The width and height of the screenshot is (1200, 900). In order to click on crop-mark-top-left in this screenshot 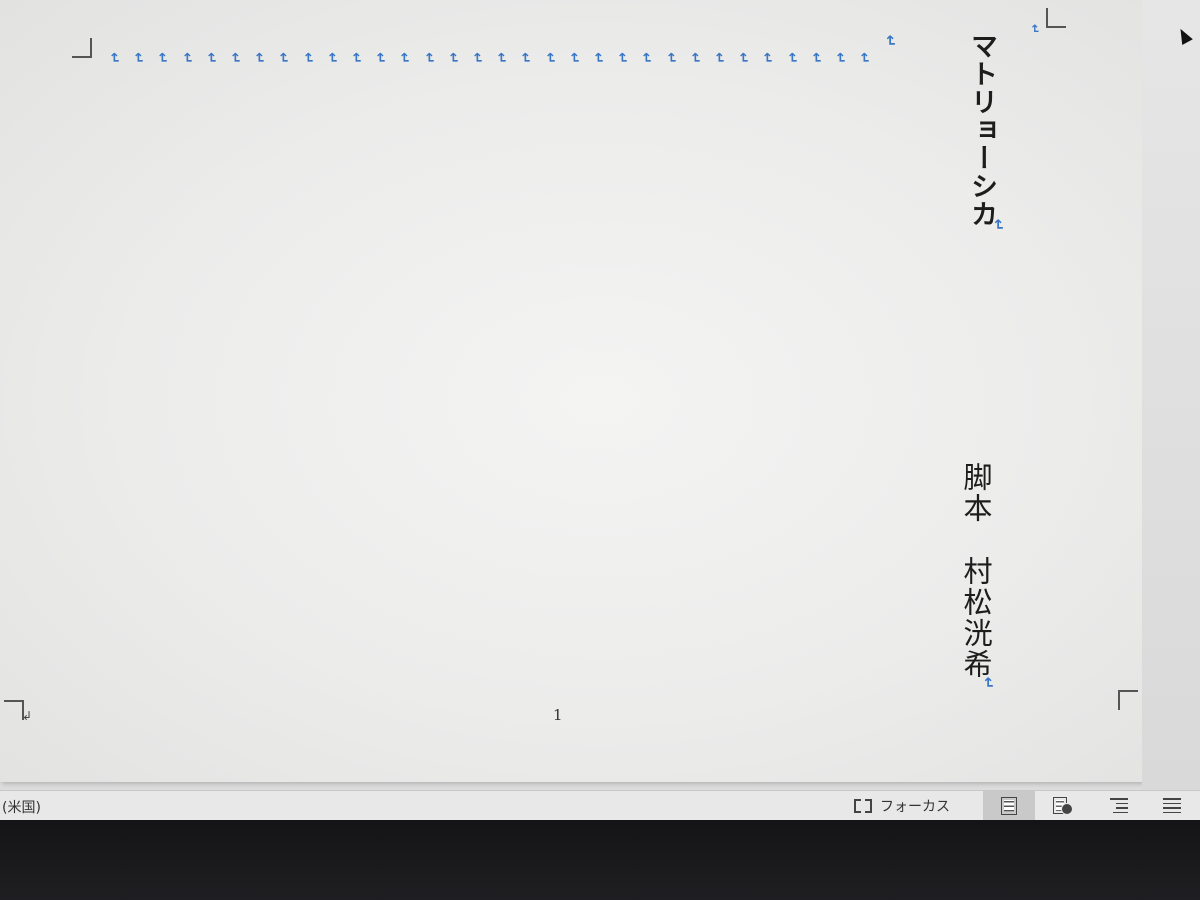, I will do `click(82, 48)`.